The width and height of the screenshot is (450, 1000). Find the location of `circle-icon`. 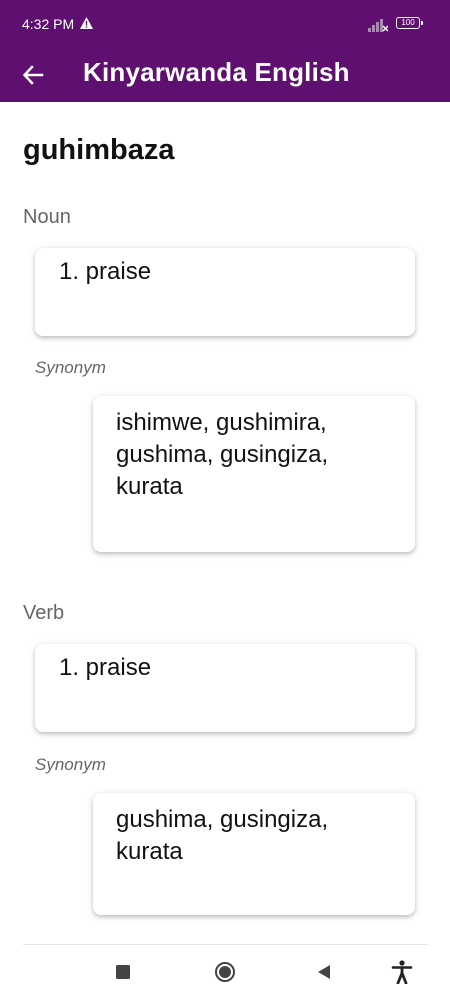

circle-icon is located at coordinates (225, 972).